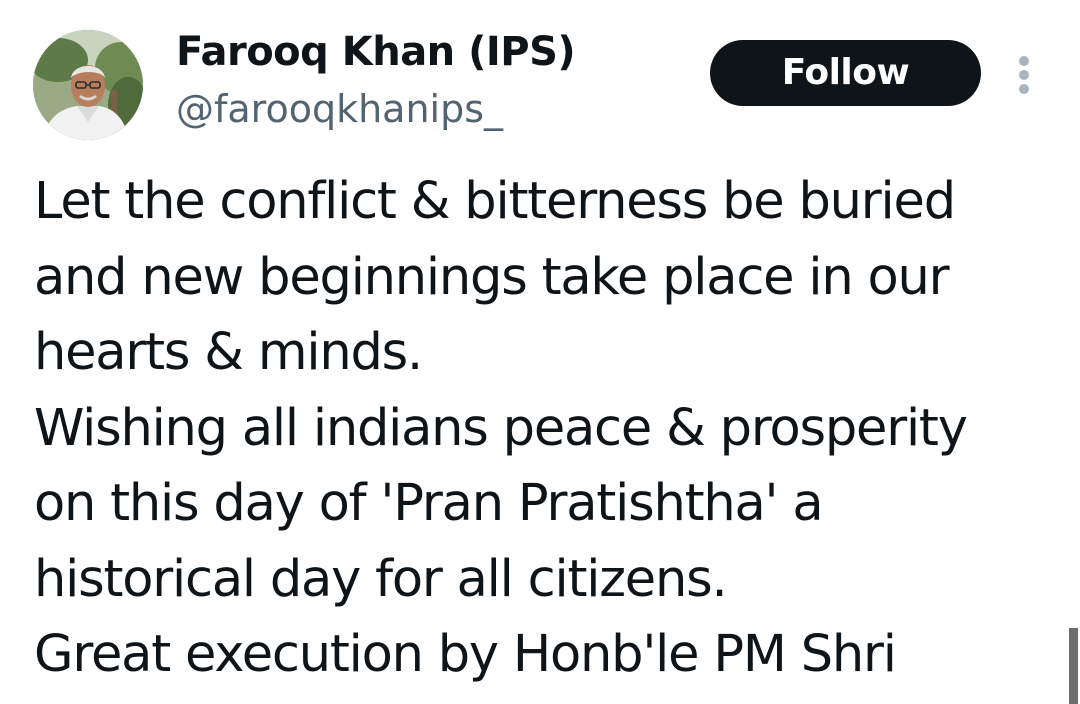  Describe the element at coordinates (228, 352) in the screenshot. I see `tweet-line: hearts & minds.` at that location.